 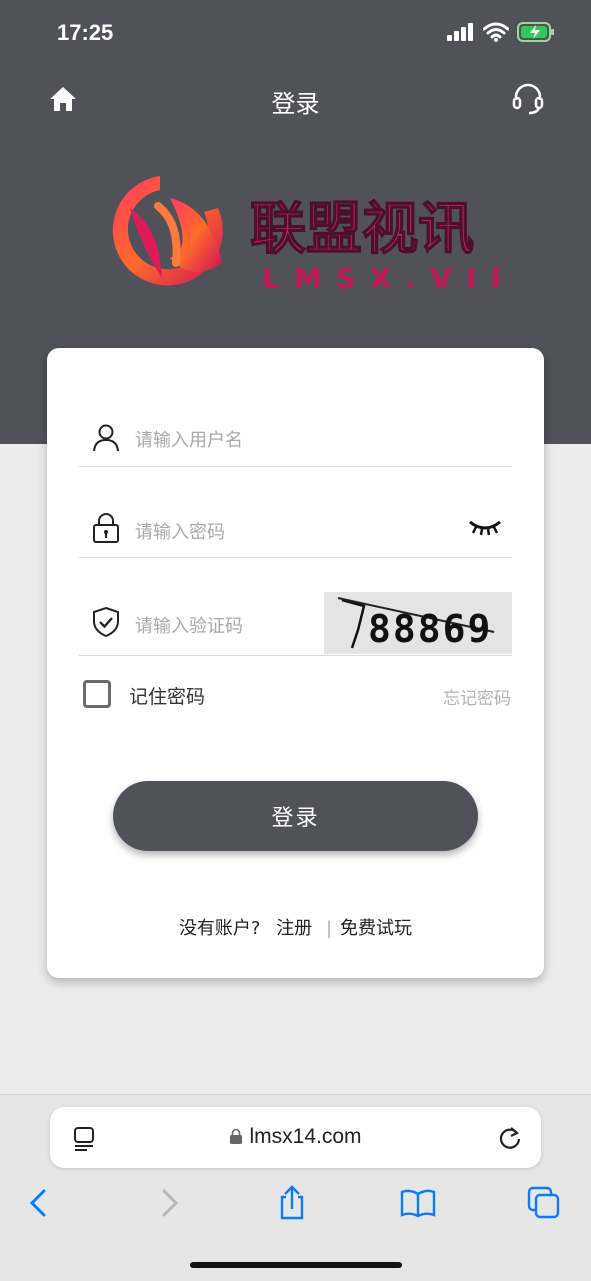 I want to click on forgot-password-link: 忘记密码, so click(x=477, y=696).